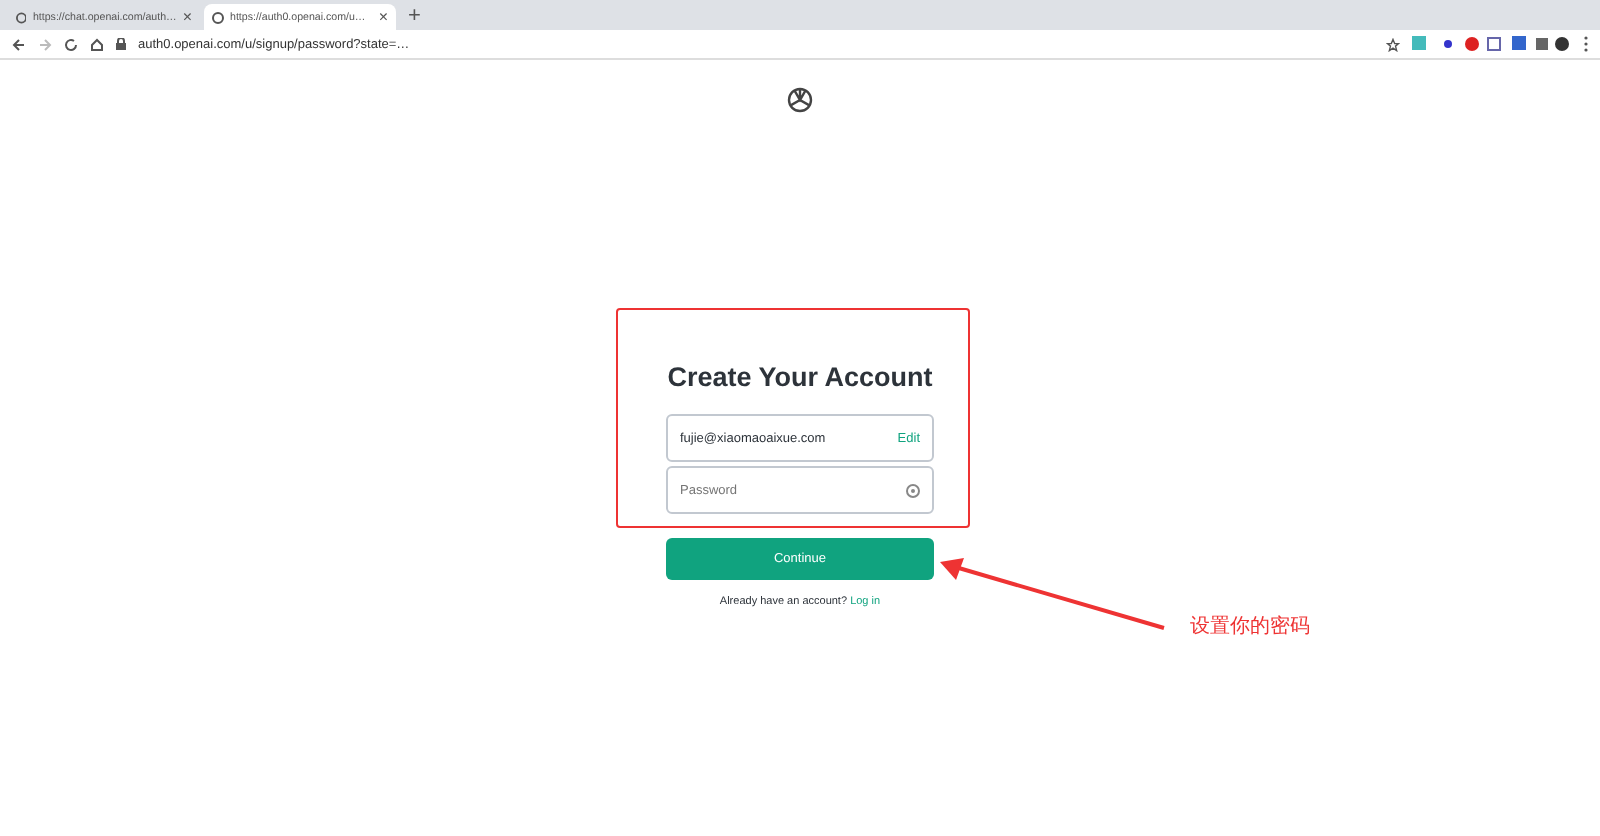  Describe the element at coordinates (19, 44) in the screenshot. I see `back-icon` at that location.